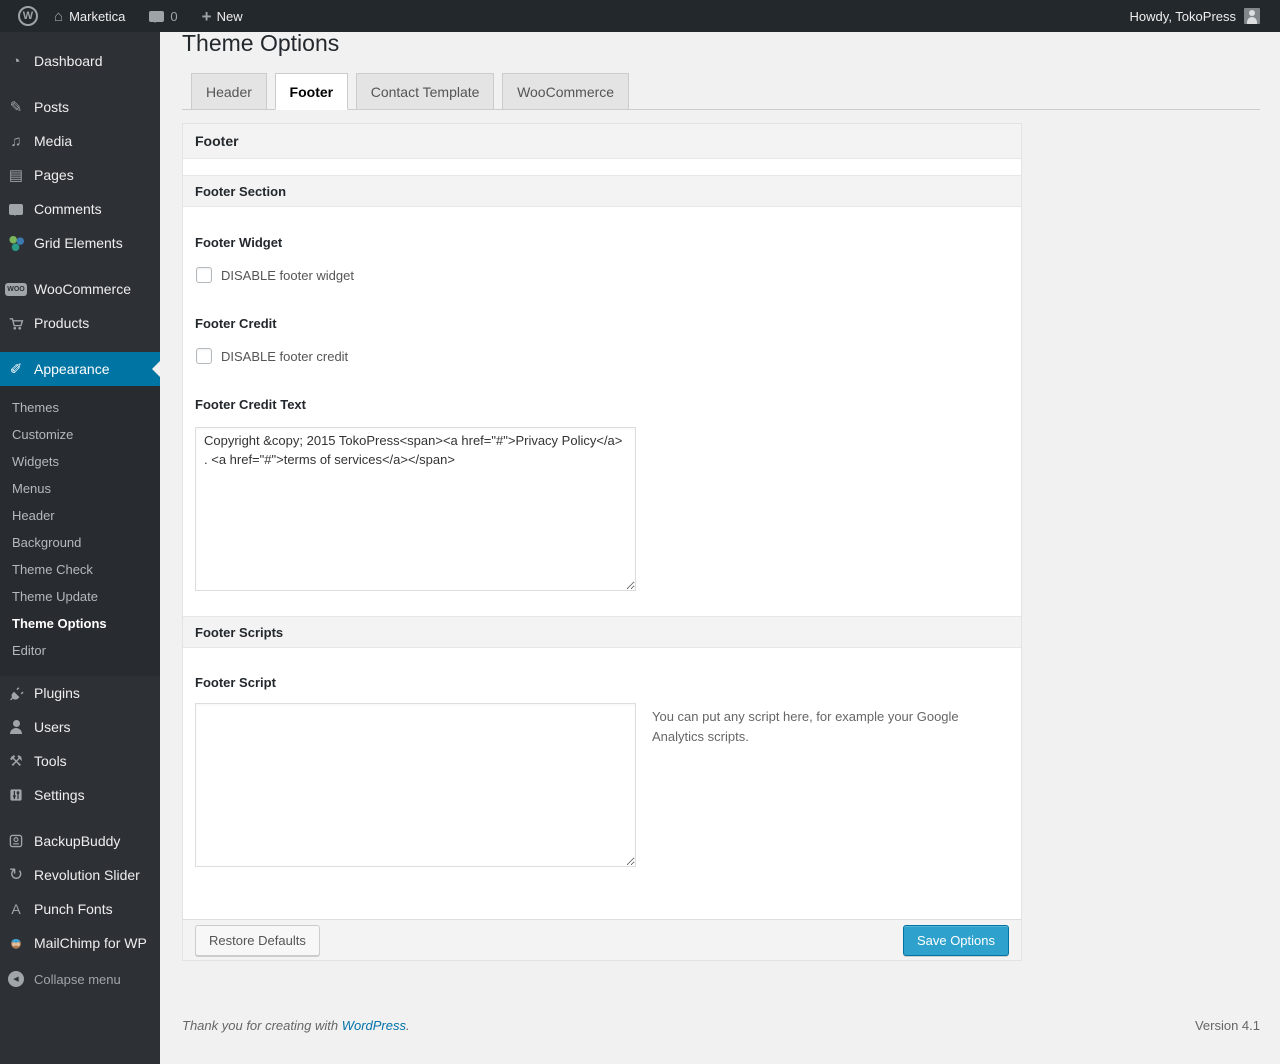  Describe the element at coordinates (90, 943) in the screenshot. I see `sidebar-item-label: MailChimp for WP` at that location.